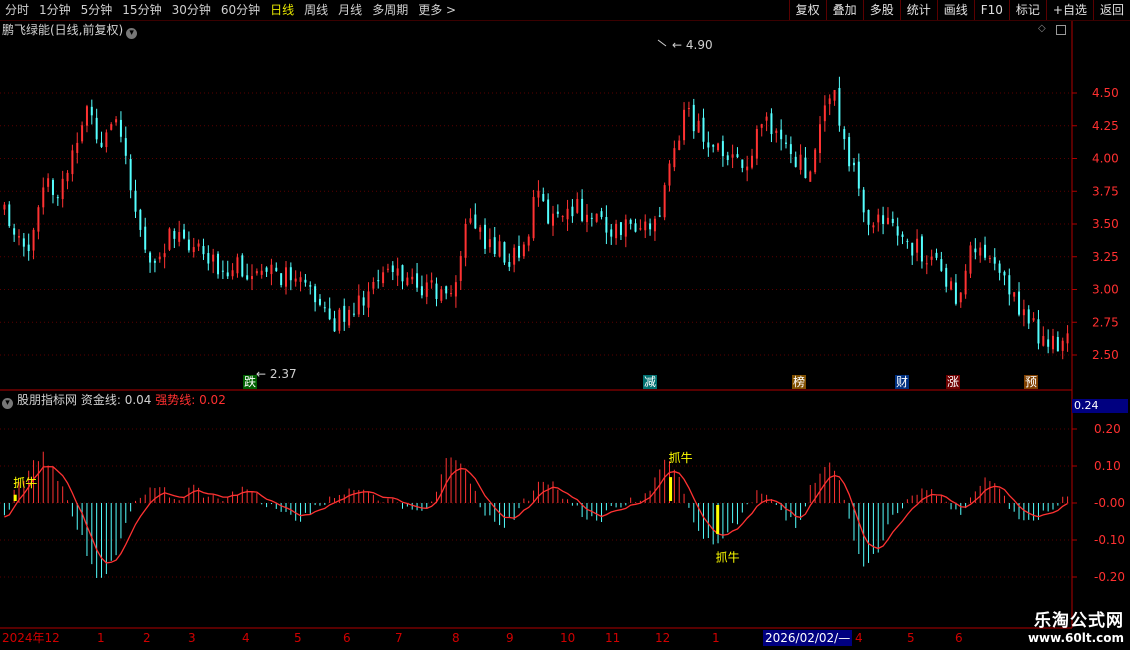 This screenshot has height=650, width=1130. I want to click on price-tick-label: 3.00, so click(1105, 290).